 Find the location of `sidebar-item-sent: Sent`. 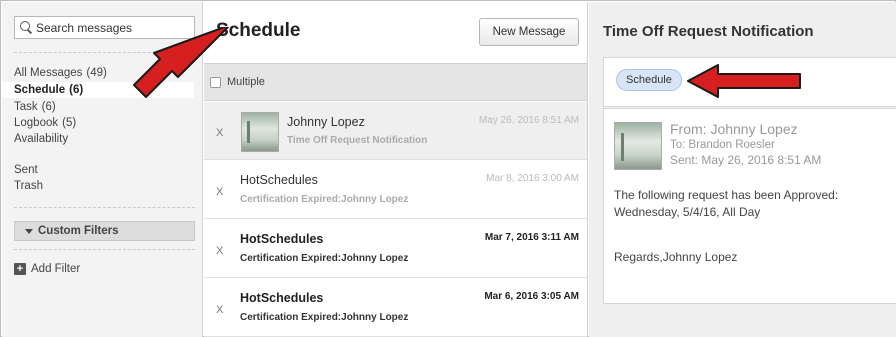

sidebar-item-sent: Sent is located at coordinates (98, 170).